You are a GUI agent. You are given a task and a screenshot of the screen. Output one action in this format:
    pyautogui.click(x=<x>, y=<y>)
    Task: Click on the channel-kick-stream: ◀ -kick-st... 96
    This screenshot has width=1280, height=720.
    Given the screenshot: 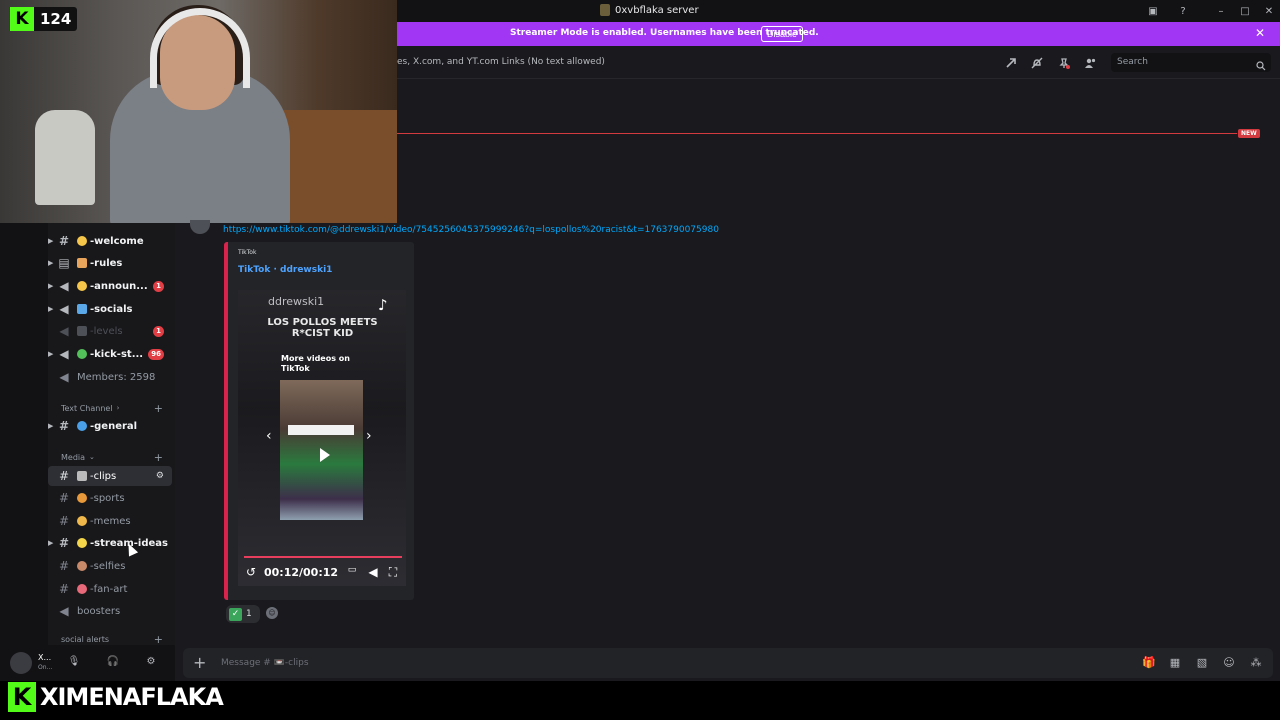 What is the action you would take?
    pyautogui.click(x=110, y=354)
    